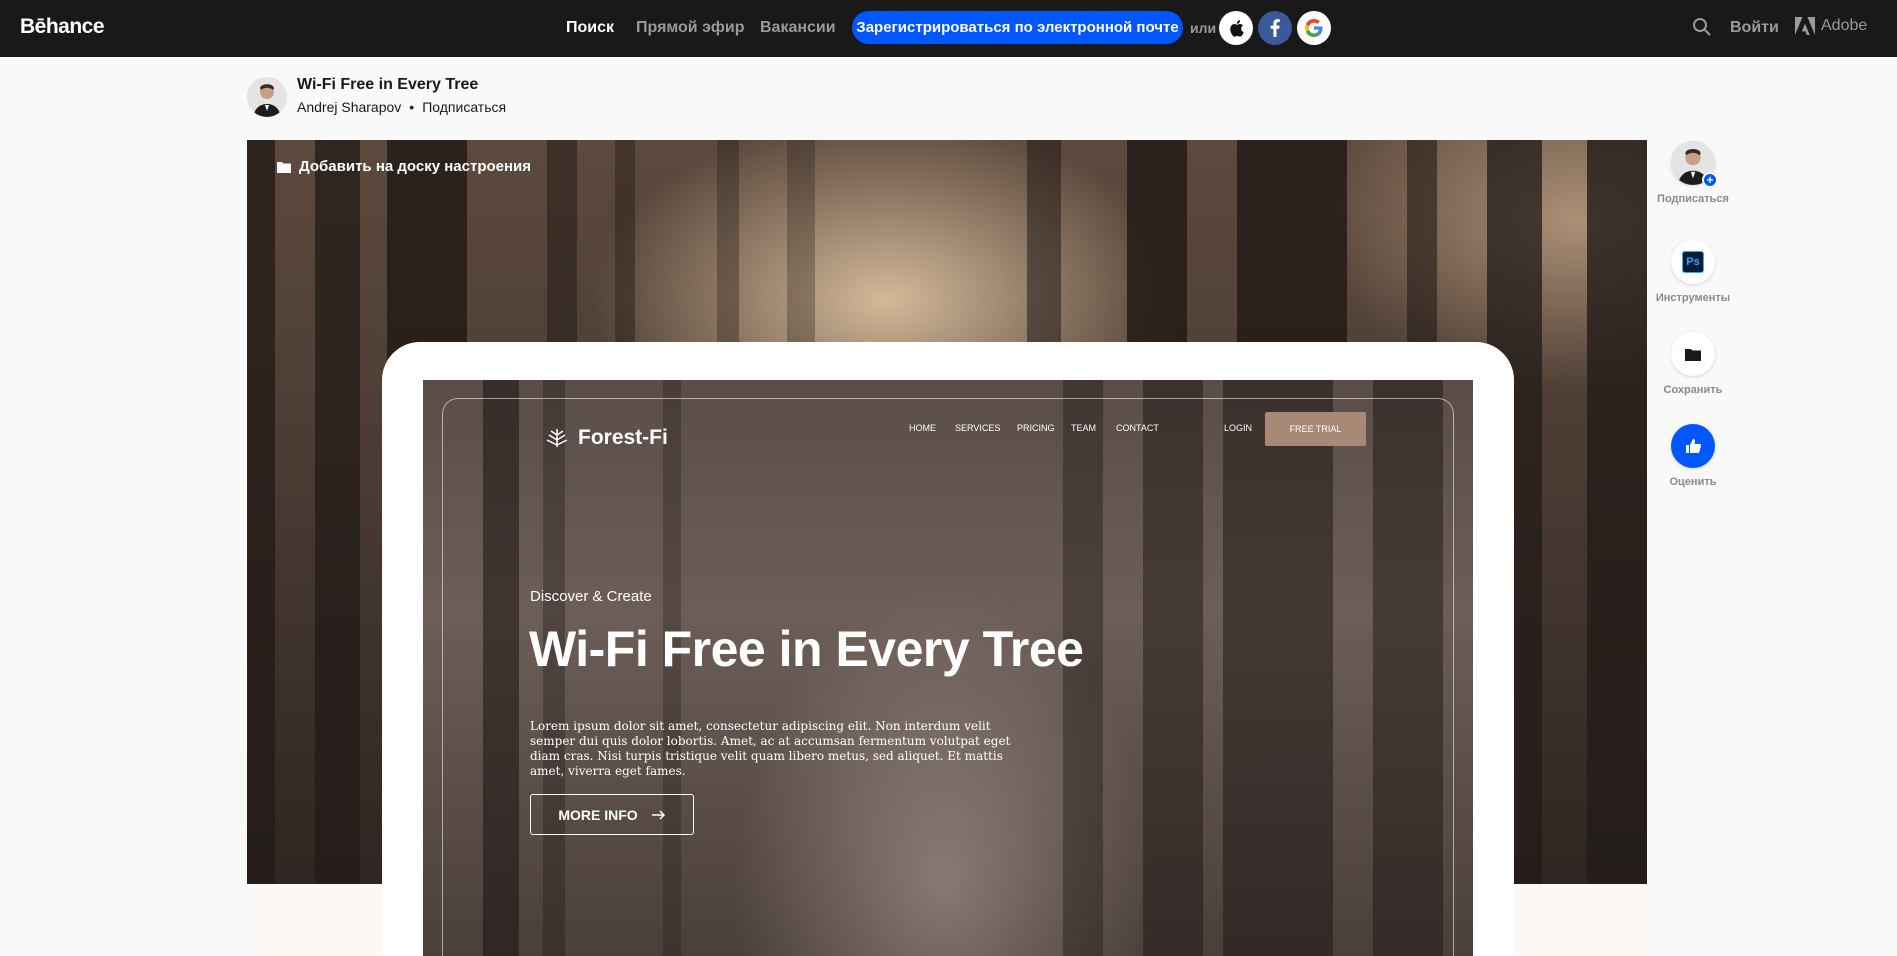 The image size is (1897, 956). I want to click on google-icon, so click(1314, 28).